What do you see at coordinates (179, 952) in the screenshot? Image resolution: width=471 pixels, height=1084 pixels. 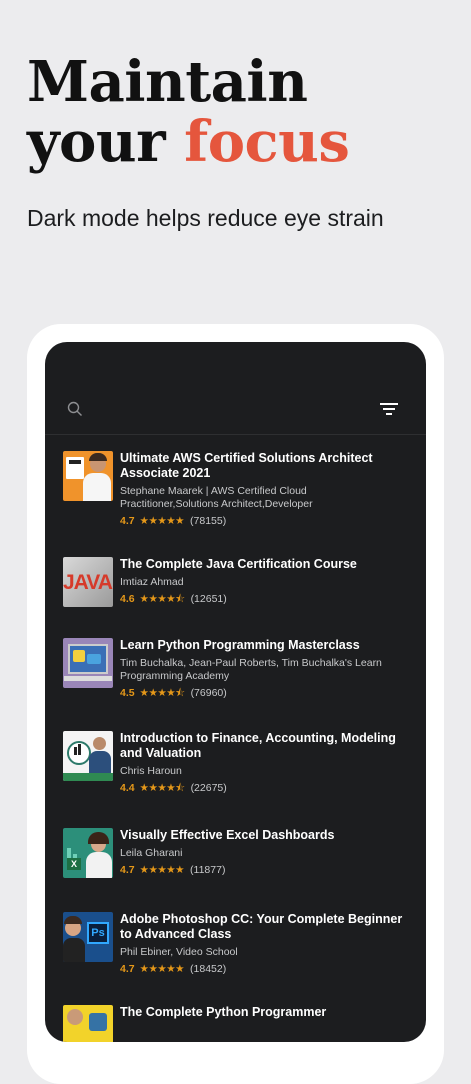 I see `course-instructor: Phil Ebiner, Video School` at bounding box center [179, 952].